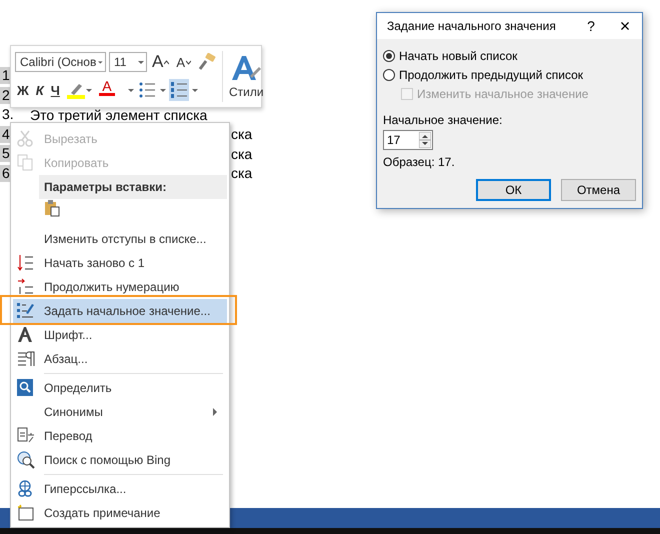 The height and width of the screenshot is (534, 660). What do you see at coordinates (625, 26) in the screenshot?
I see `close-button: ×` at bounding box center [625, 26].